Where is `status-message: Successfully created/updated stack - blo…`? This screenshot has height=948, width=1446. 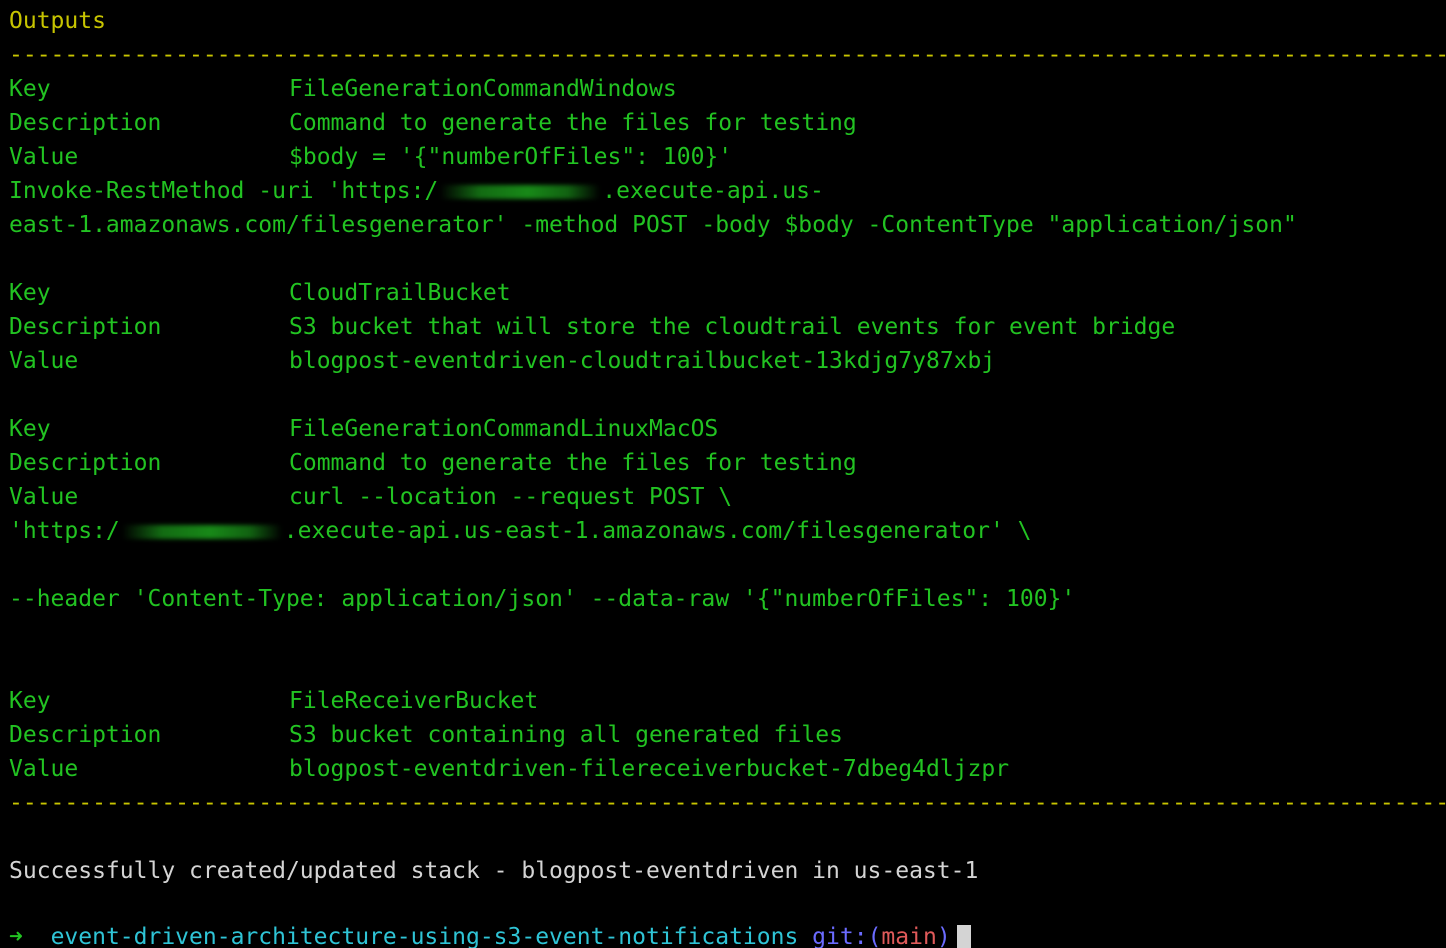 status-message: Successfully created/updated stack - blo… is located at coordinates (494, 871).